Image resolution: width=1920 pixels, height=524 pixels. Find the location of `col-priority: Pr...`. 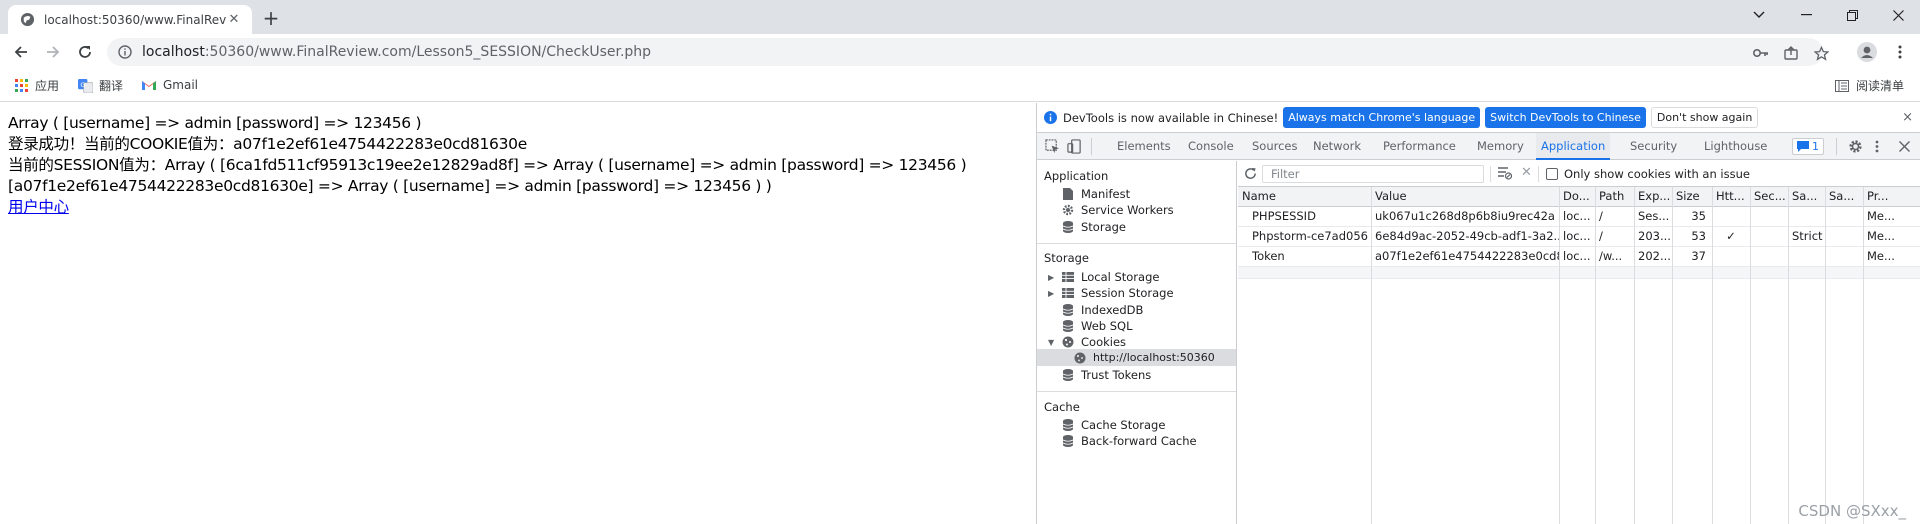

col-priority: Pr... is located at coordinates (1891, 197).